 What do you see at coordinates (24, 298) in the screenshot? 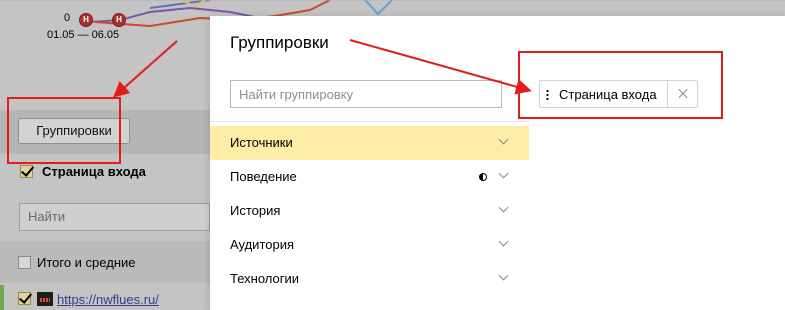
I see `site-checkbox` at bounding box center [24, 298].